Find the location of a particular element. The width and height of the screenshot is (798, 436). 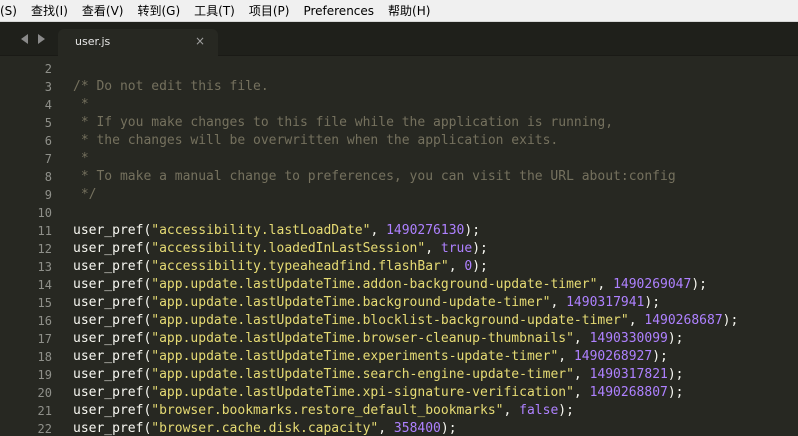

line-number: 11 is located at coordinates (44, 231).